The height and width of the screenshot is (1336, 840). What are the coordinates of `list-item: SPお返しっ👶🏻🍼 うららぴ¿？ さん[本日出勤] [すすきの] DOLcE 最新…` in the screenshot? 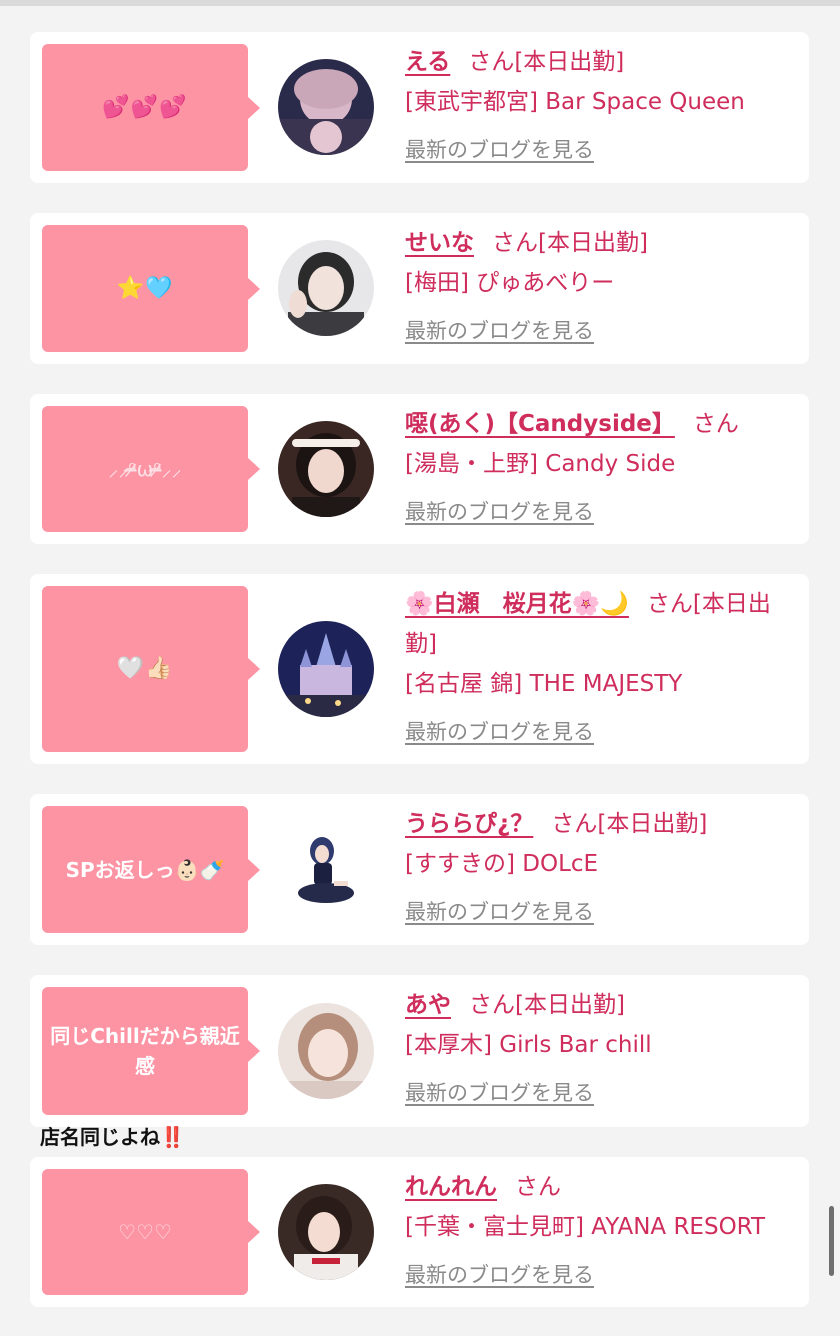 It's located at (419, 869).